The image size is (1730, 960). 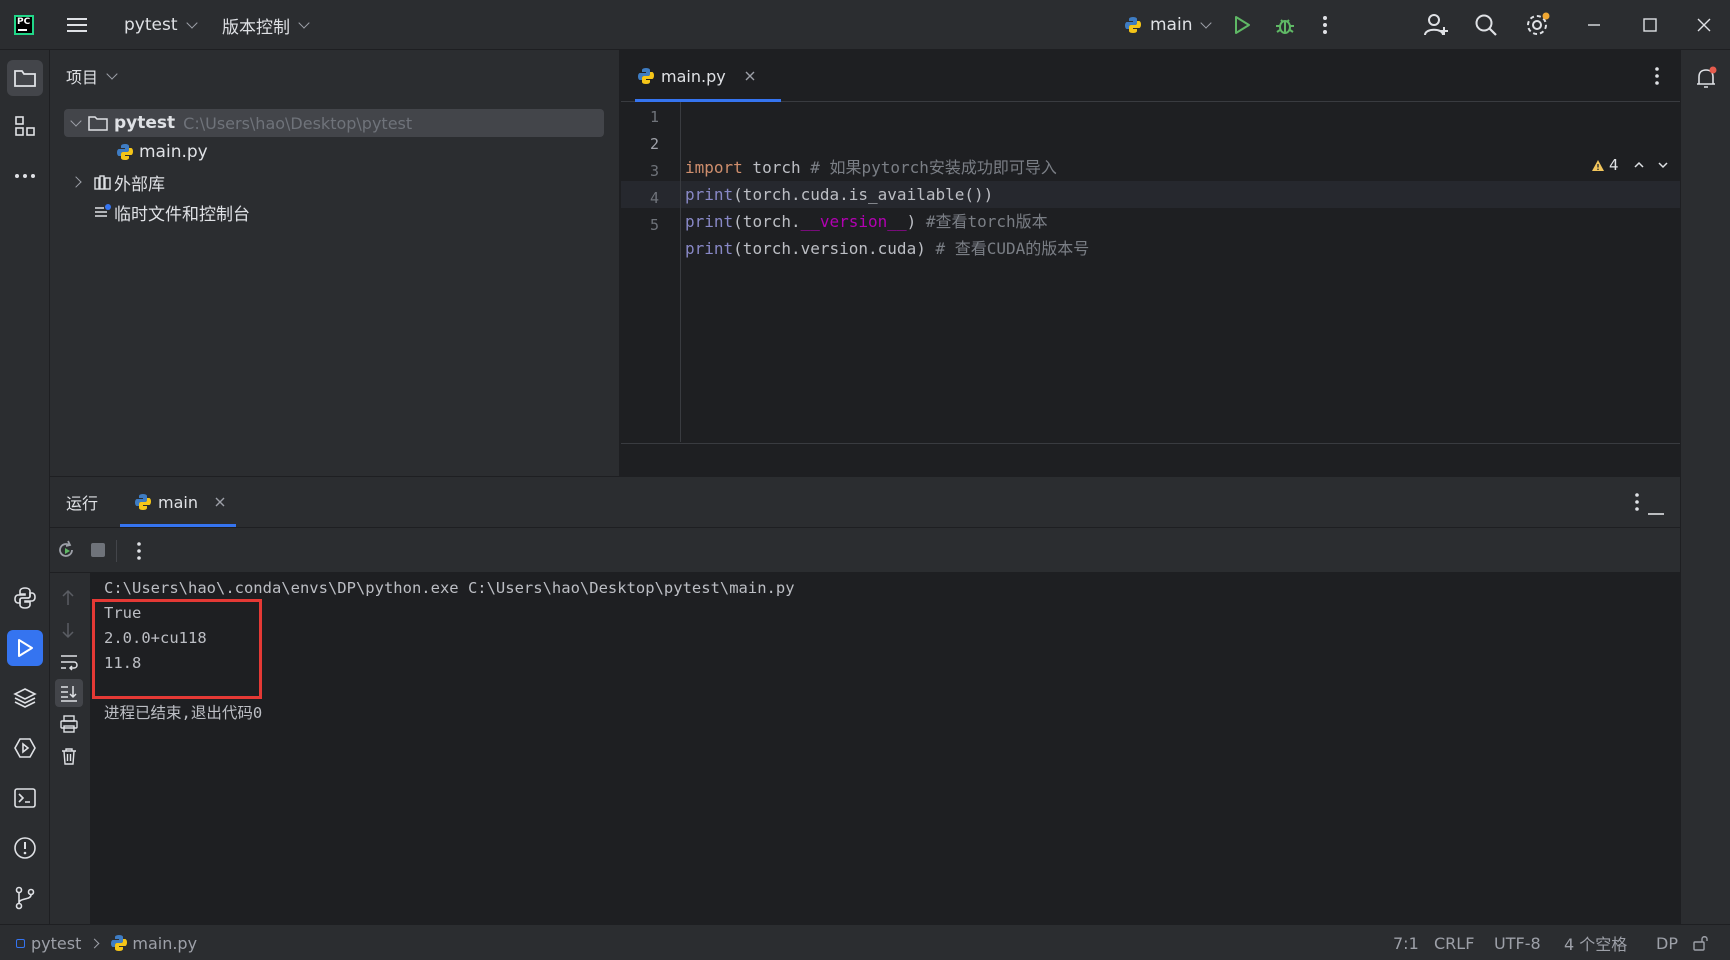 I want to click on maximize-icon, so click(x=1650, y=25).